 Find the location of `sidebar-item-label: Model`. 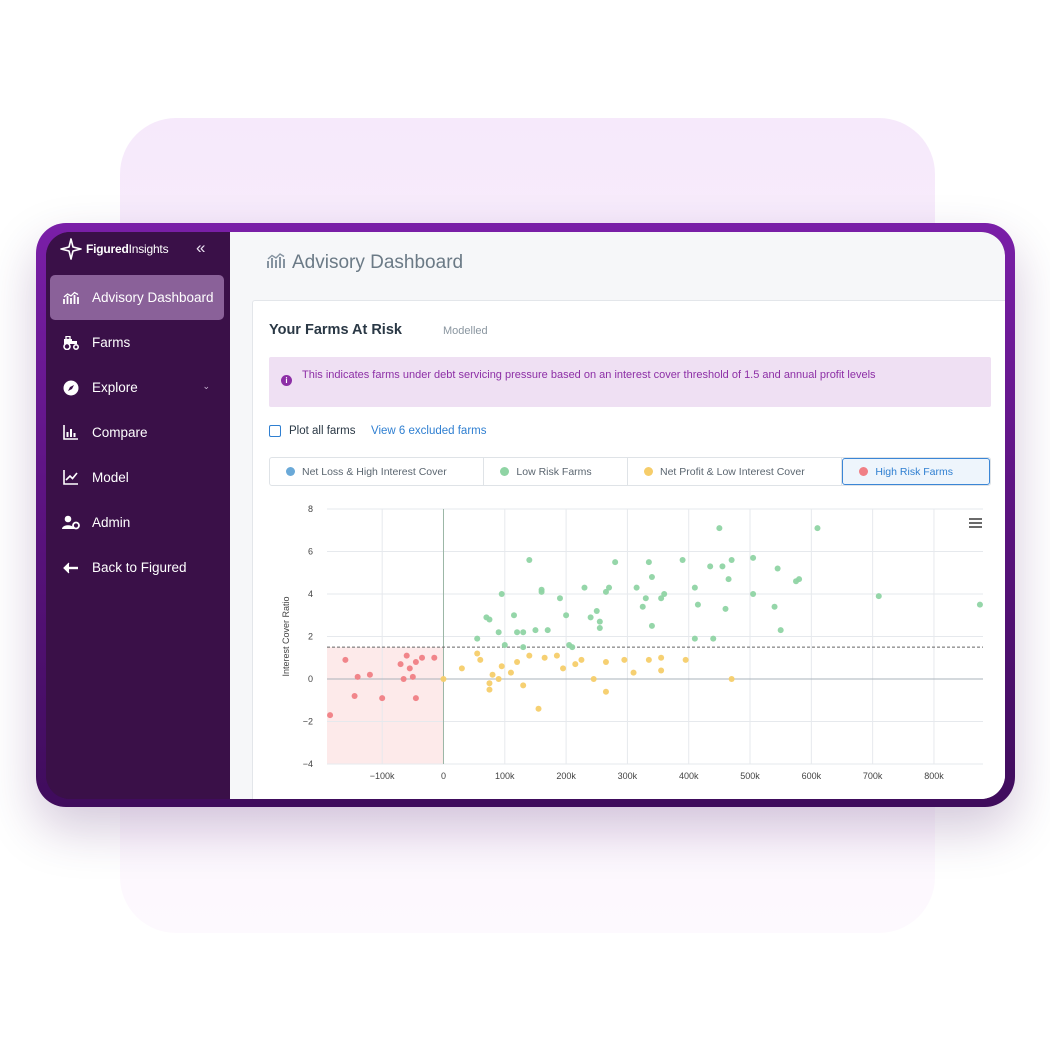

sidebar-item-label: Model is located at coordinates (110, 477).